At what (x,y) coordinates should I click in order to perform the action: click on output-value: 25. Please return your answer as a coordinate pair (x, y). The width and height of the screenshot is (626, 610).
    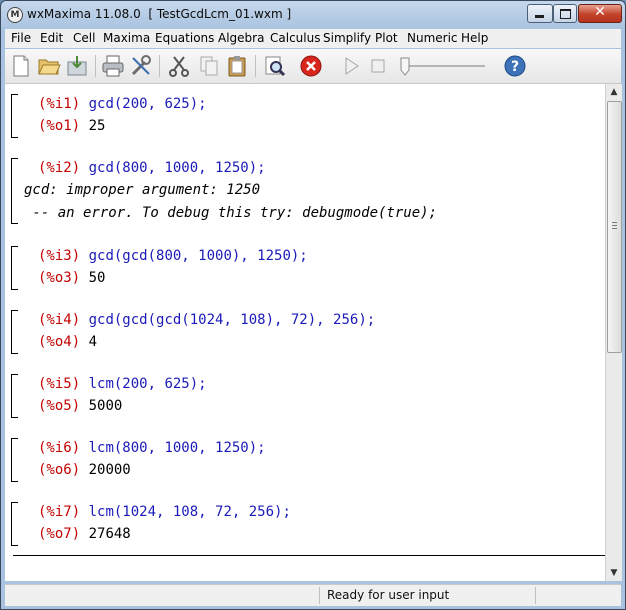
    Looking at the image, I should click on (97, 126).